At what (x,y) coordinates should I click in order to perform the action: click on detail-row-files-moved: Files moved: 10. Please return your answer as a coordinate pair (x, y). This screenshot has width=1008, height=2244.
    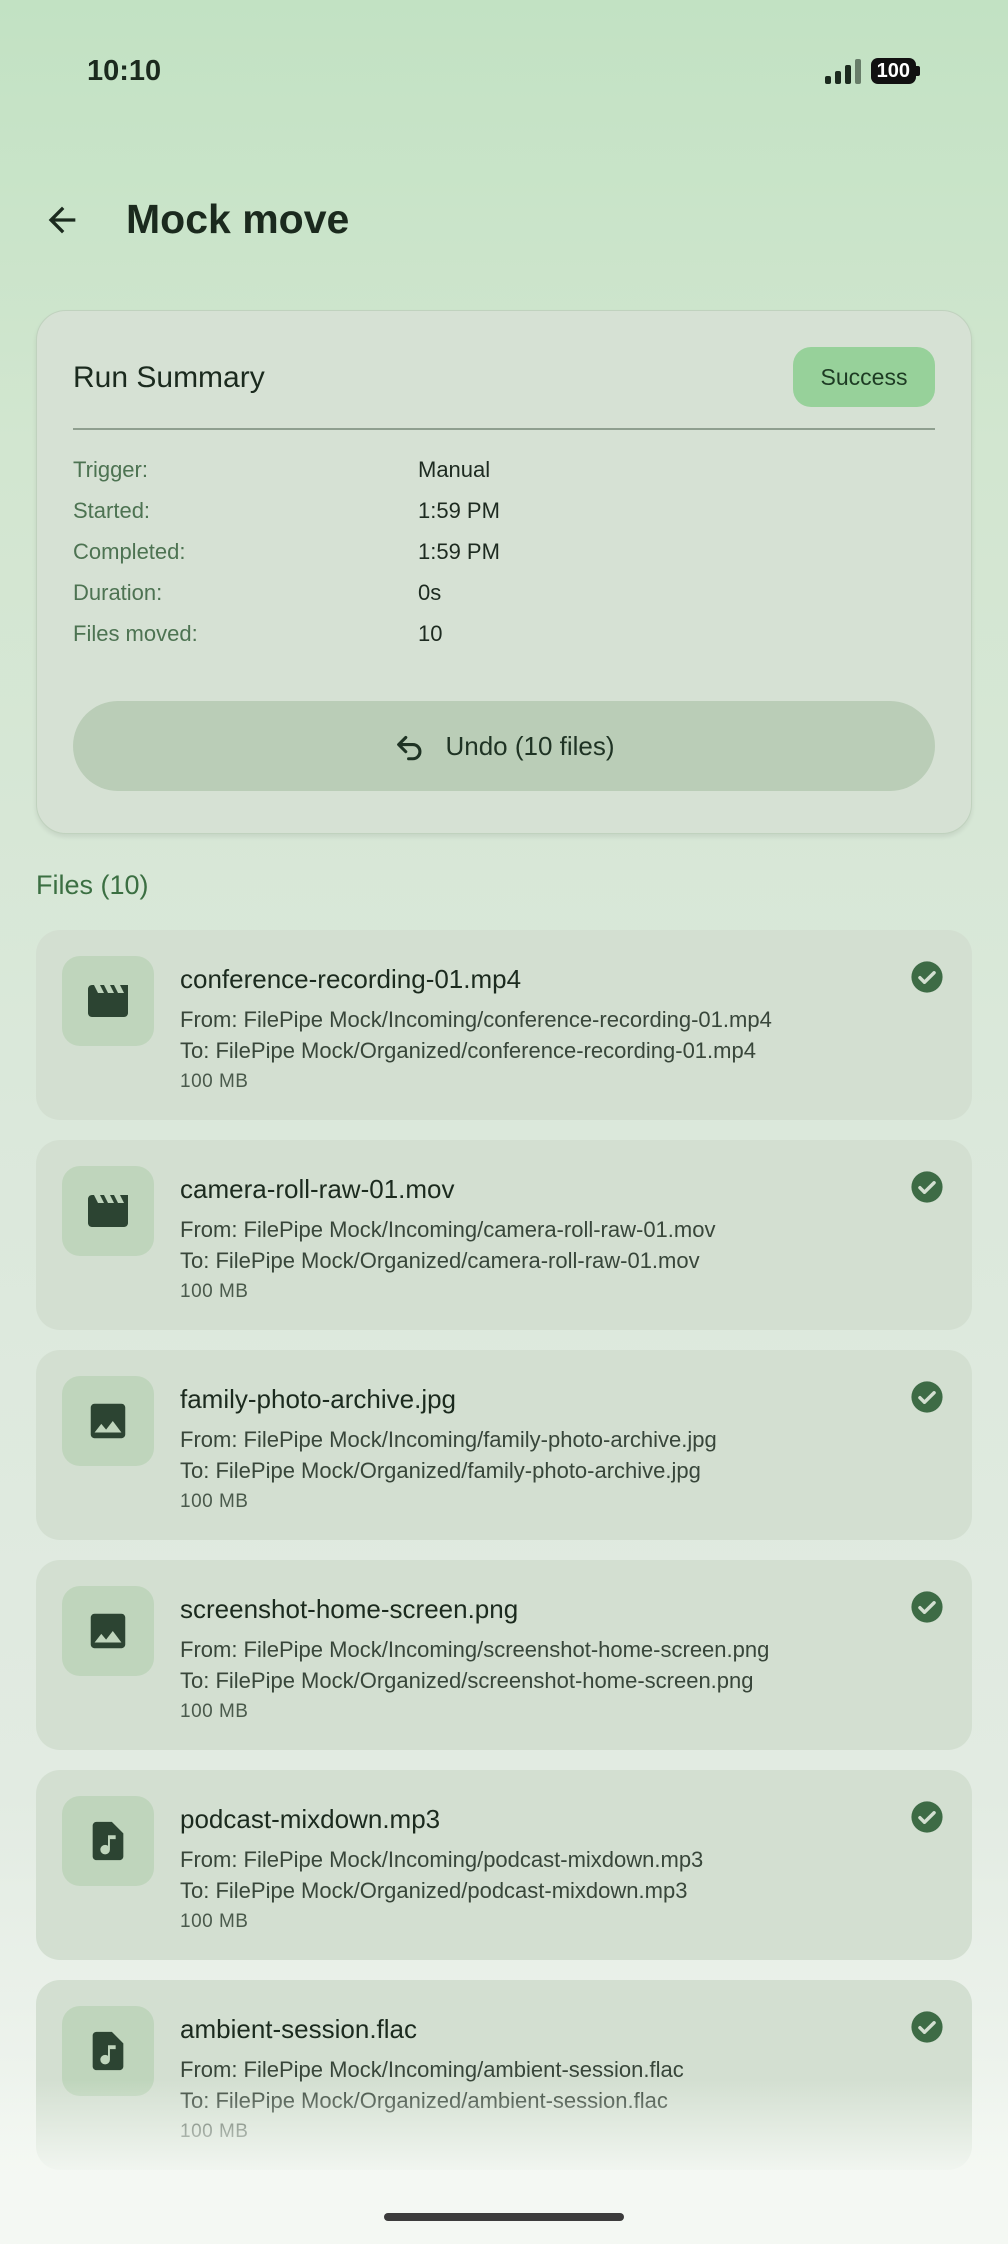
    Looking at the image, I should click on (504, 641).